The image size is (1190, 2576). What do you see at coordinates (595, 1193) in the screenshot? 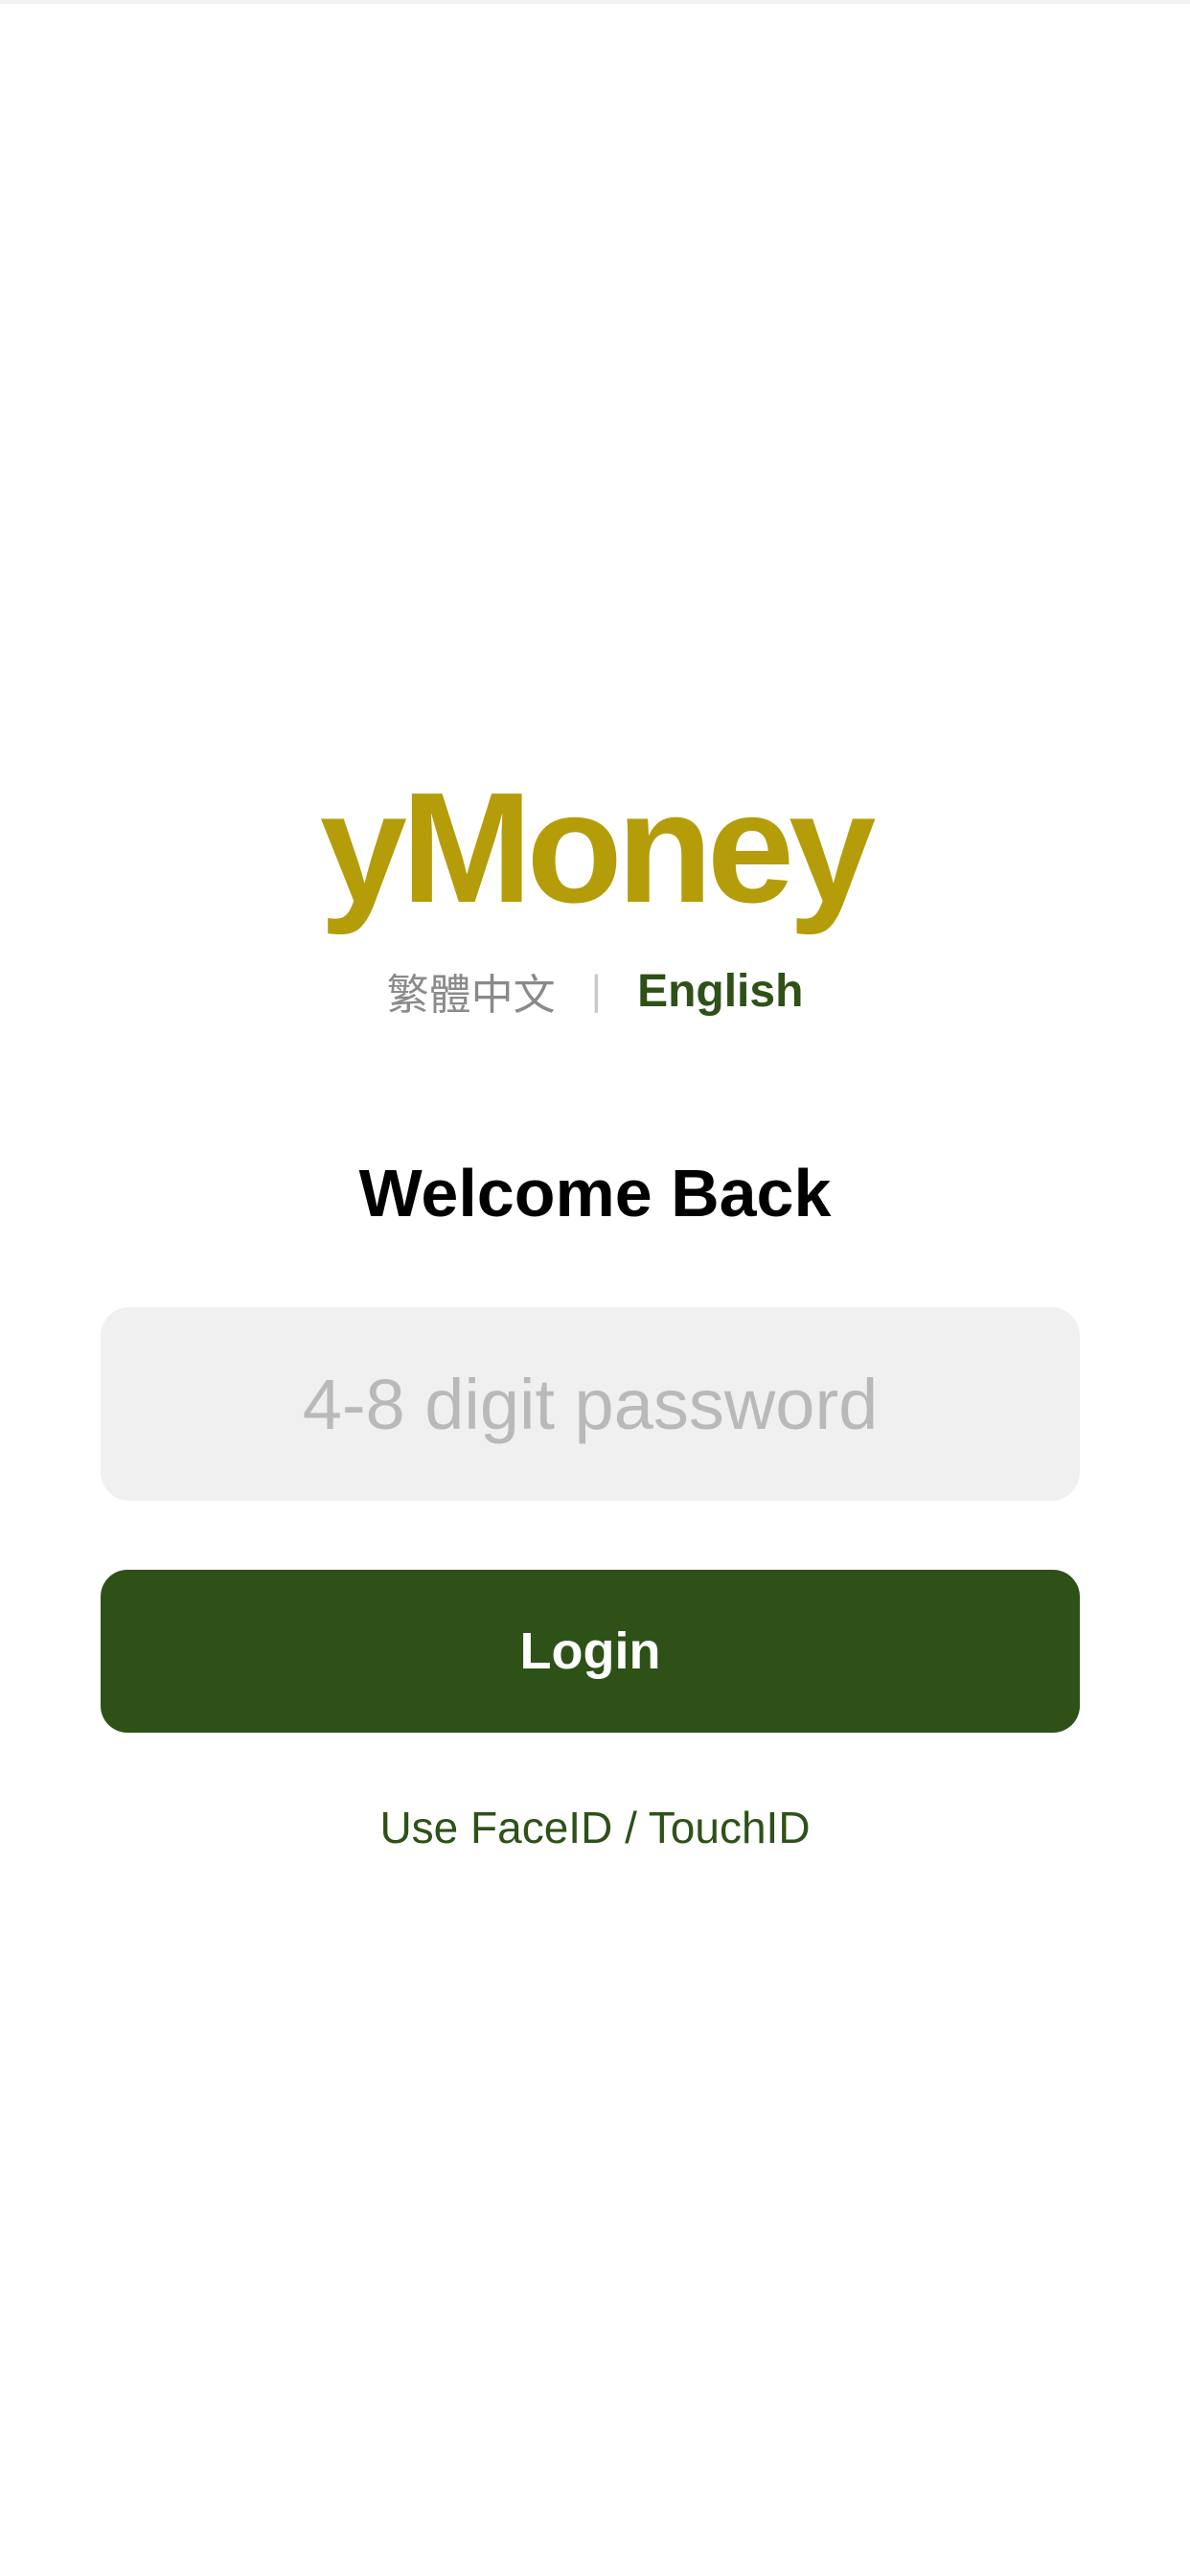
I see `page-title: Welcome Back` at bounding box center [595, 1193].